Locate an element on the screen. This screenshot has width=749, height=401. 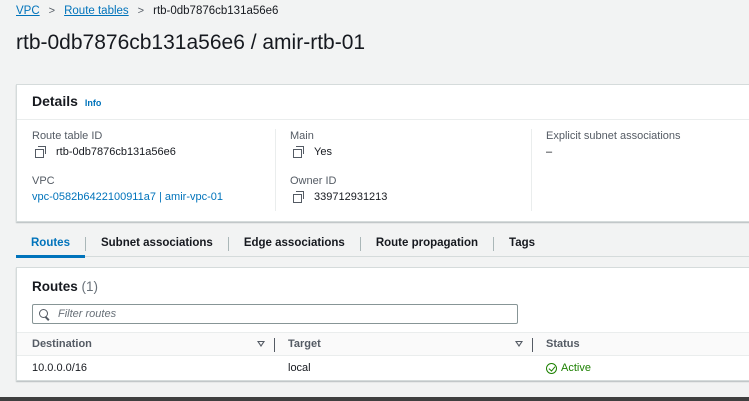
tab-route-propagation: Route propagation is located at coordinates (427, 244).